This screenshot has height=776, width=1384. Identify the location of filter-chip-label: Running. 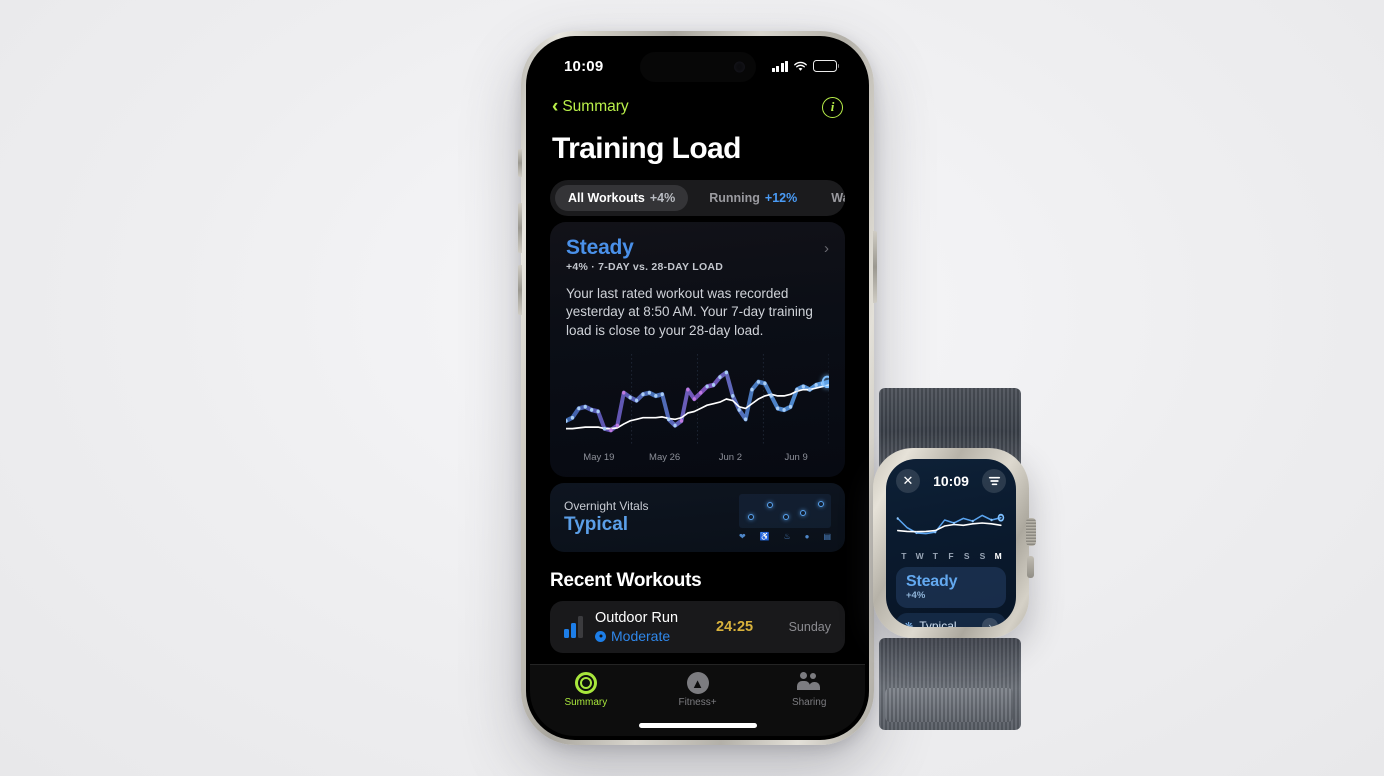
(734, 198).